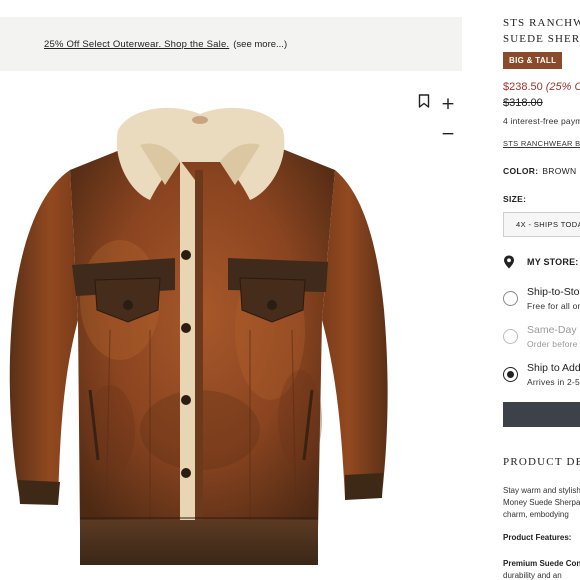  What do you see at coordinates (424, 101) in the screenshot?
I see `bookmark-icon` at bounding box center [424, 101].